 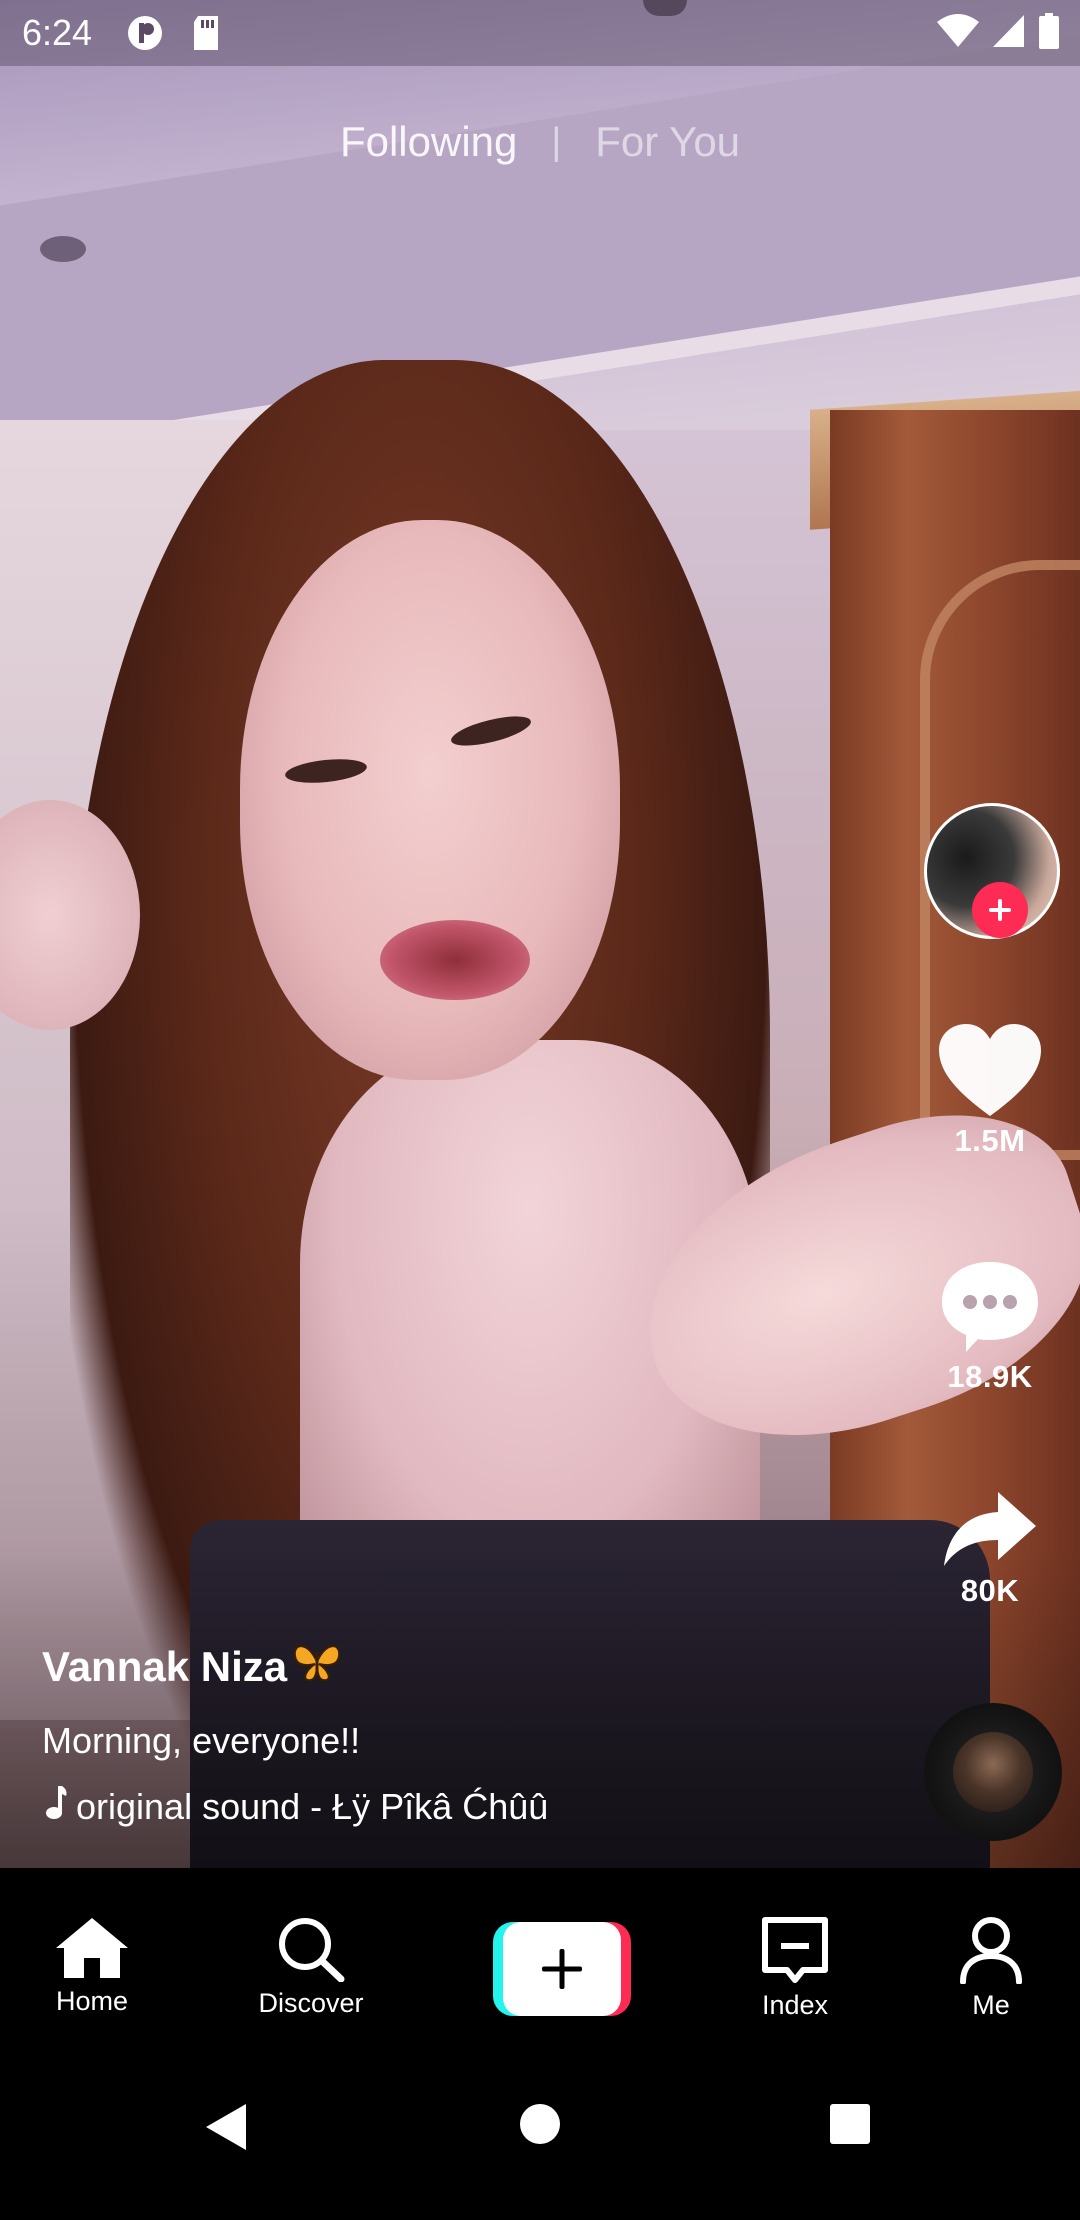 What do you see at coordinates (540, 2126) in the screenshot?
I see `home-circle-icon` at bounding box center [540, 2126].